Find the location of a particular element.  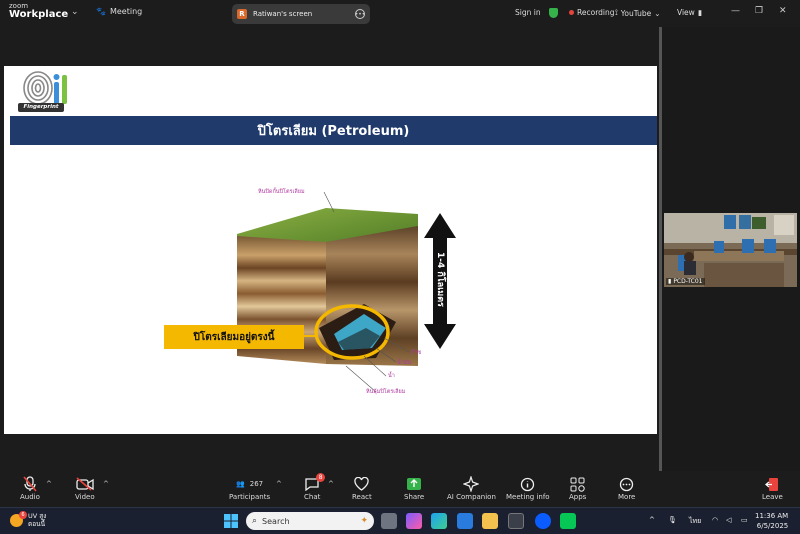

sign-in-button: Sign in is located at coordinates (528, 12).